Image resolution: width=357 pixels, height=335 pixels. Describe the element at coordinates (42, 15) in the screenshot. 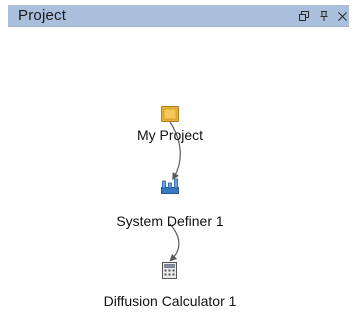

I see `panel-title: Project` at that location.